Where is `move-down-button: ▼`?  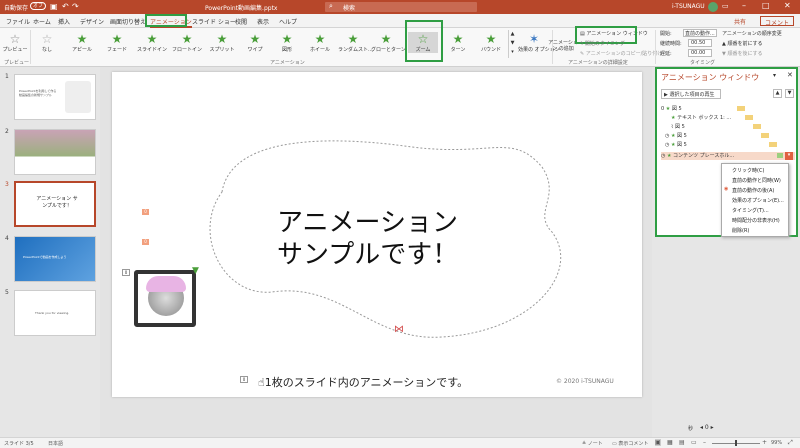 move-down-button: ▼ is located at coordinates (789, 93).